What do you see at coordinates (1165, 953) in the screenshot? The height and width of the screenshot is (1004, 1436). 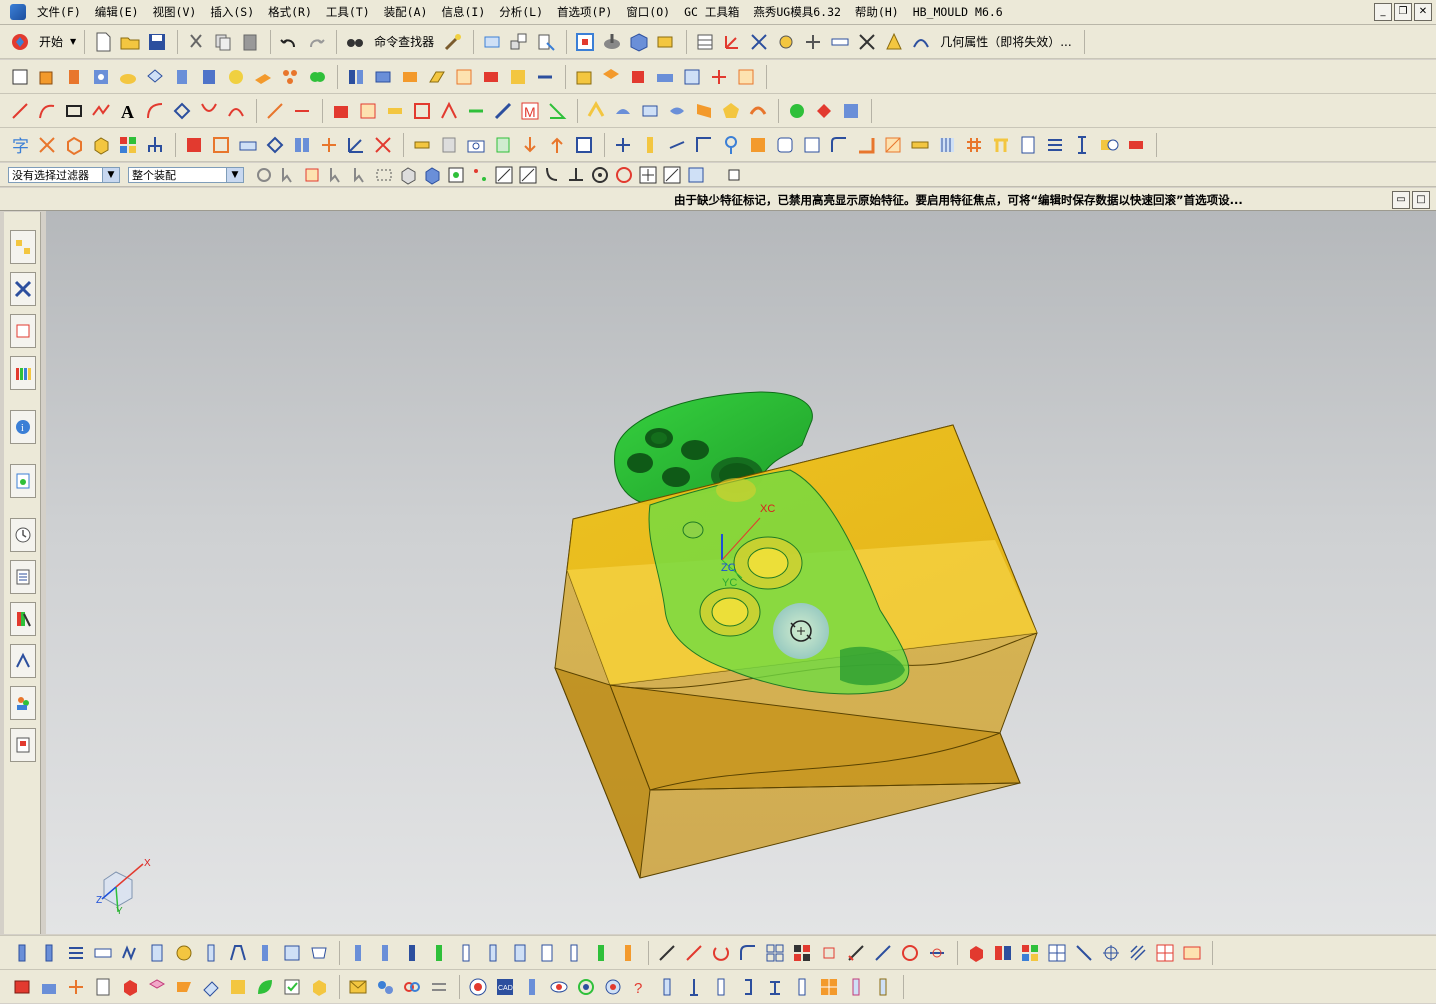 I see `quad-view-icon` at bounding box center [1165, 953].